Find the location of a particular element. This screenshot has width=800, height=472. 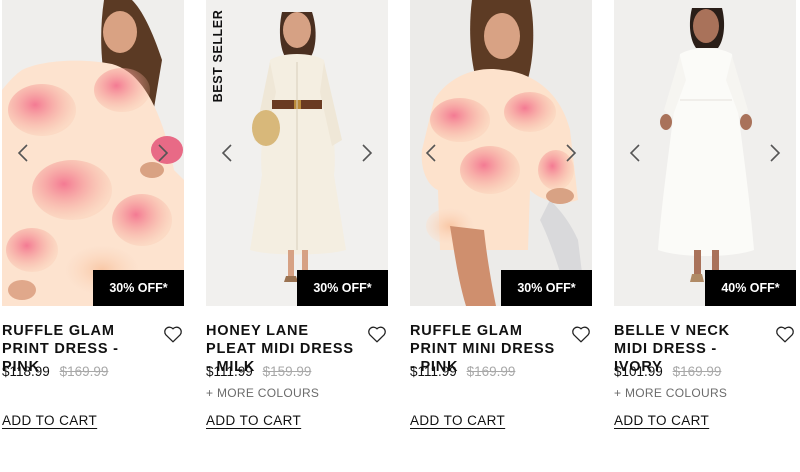

sale-price: $101.99 is located at coordinates (638, 371).